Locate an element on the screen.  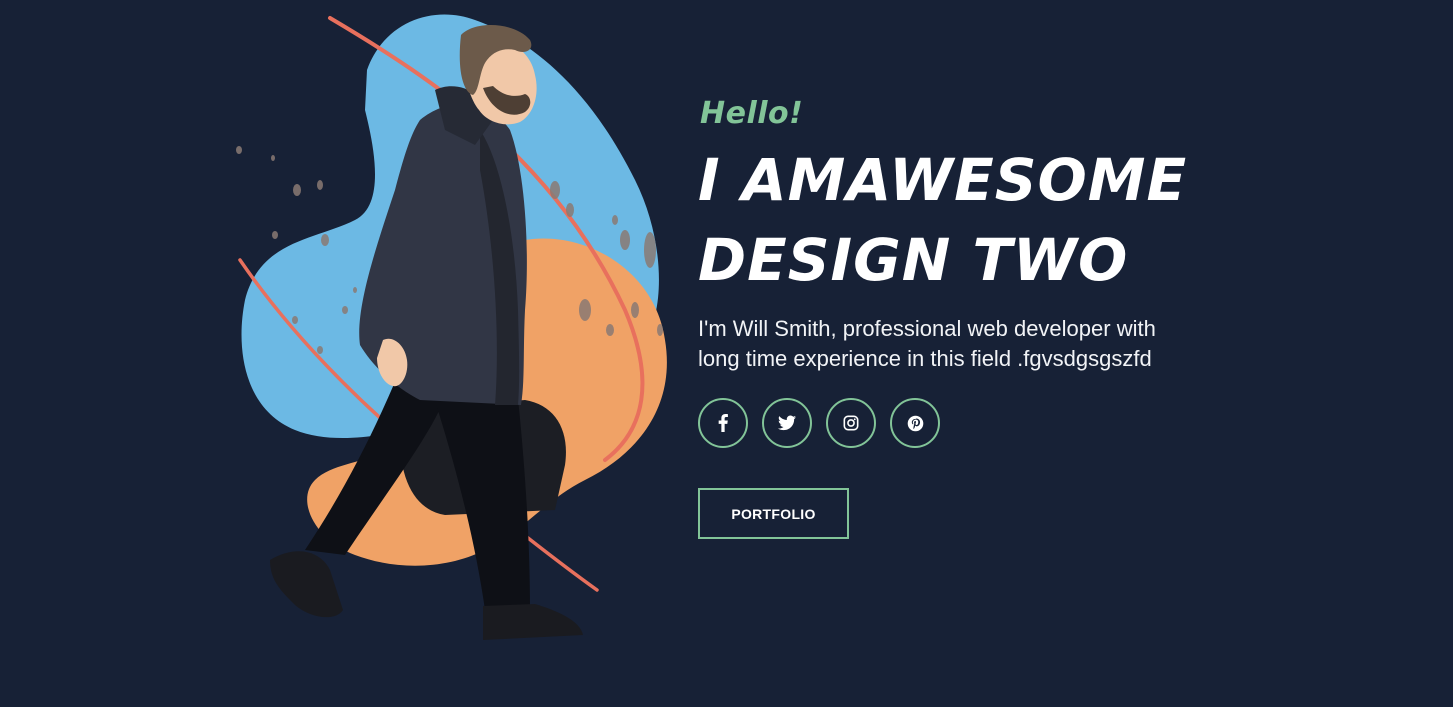
hero-headline: I AMAWESOME DESIGN TWO is located at coordinates (998, 220).